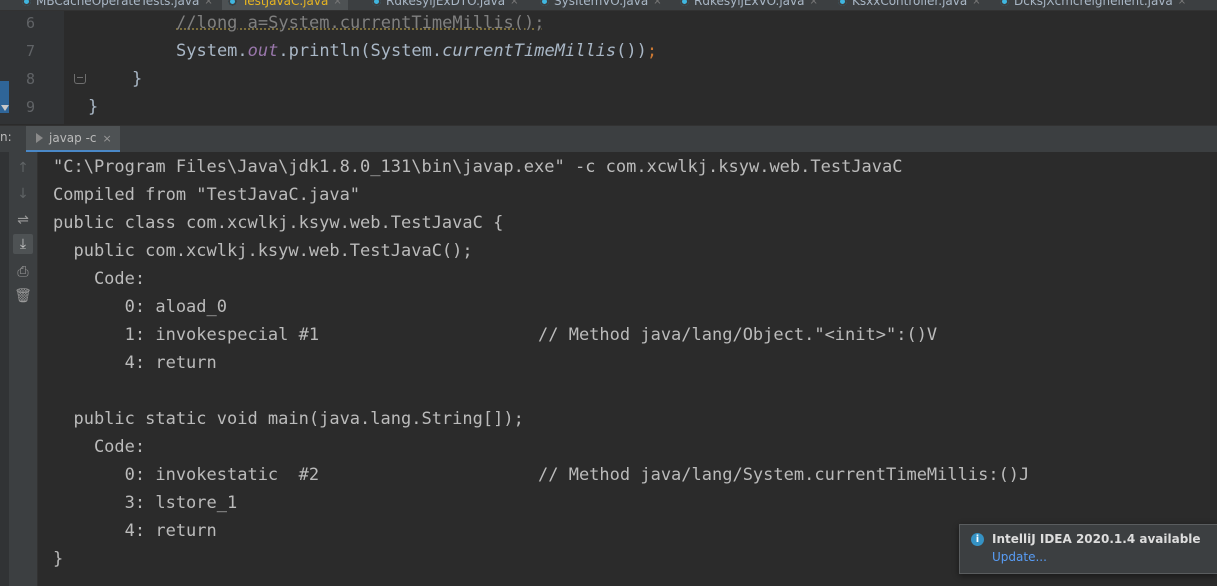 The image size is (1217, 586). What do you see at coordinates (39, 138) in the screenshot?
I see `run-config-icon` at bounding box center [39, 138].